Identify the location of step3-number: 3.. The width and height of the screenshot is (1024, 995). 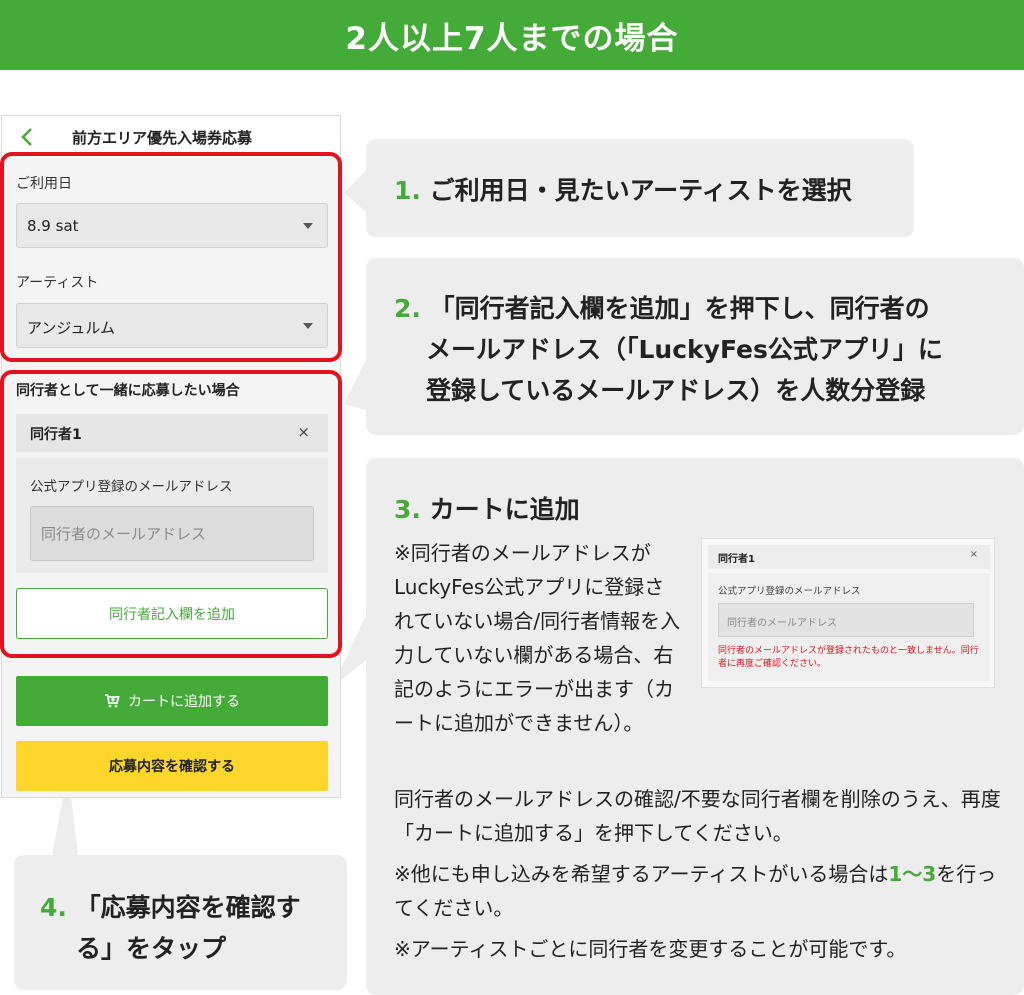
(407, 509).